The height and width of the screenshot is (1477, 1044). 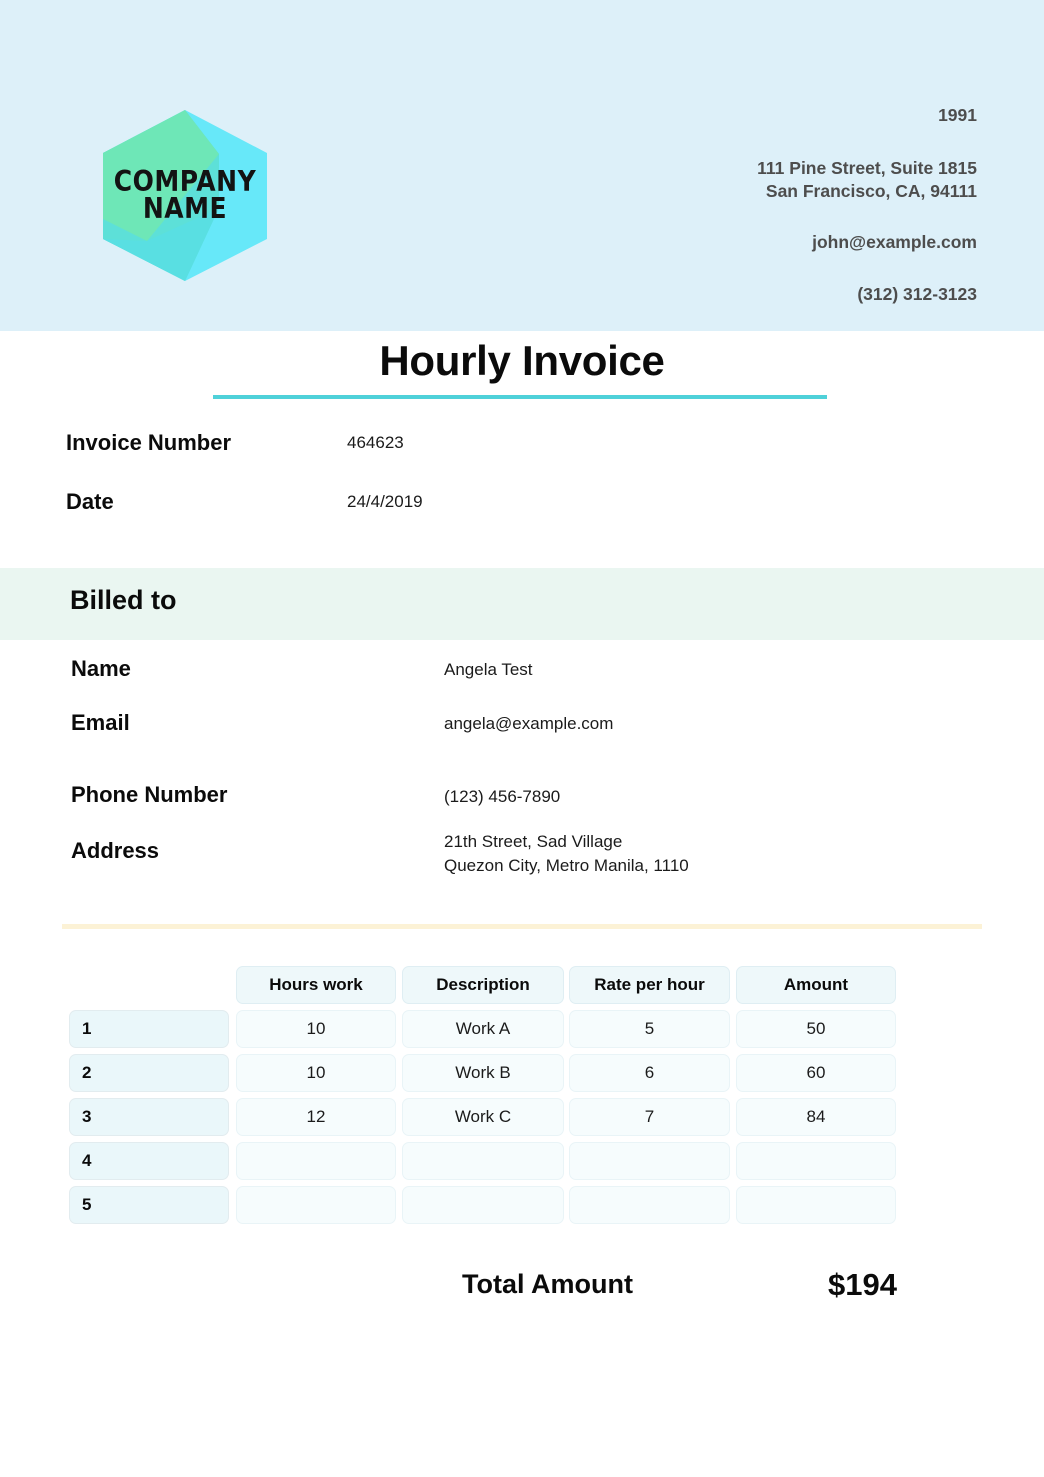 What do you see at coordinates (316, 1117) in the screenshot?
I see `row-hours-input: 12` at bounding box center [316, 1117].